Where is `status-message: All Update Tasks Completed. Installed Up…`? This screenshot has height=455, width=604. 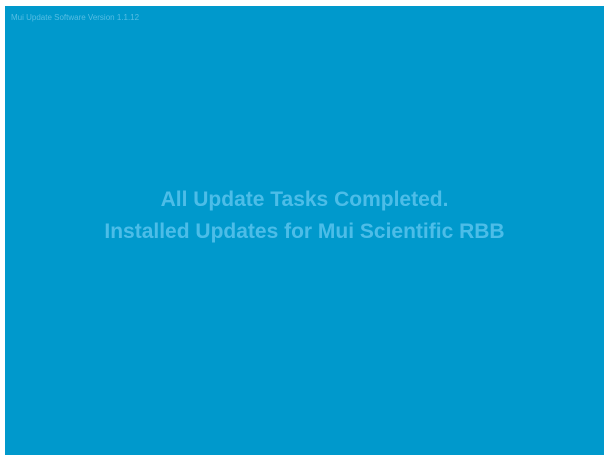 status-message: All Update Tasks Completed. Installed Up… is located at coordinates (304, 216).